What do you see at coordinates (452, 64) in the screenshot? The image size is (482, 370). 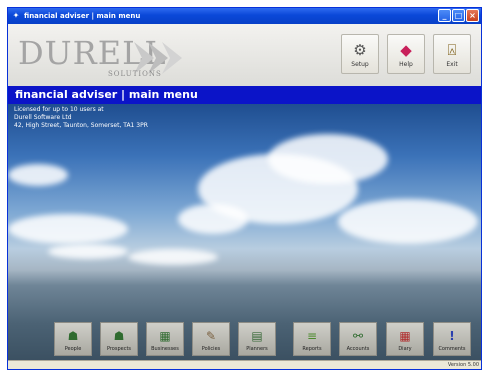 I see `exit-label: Exit` at bounding box center [452, 64].